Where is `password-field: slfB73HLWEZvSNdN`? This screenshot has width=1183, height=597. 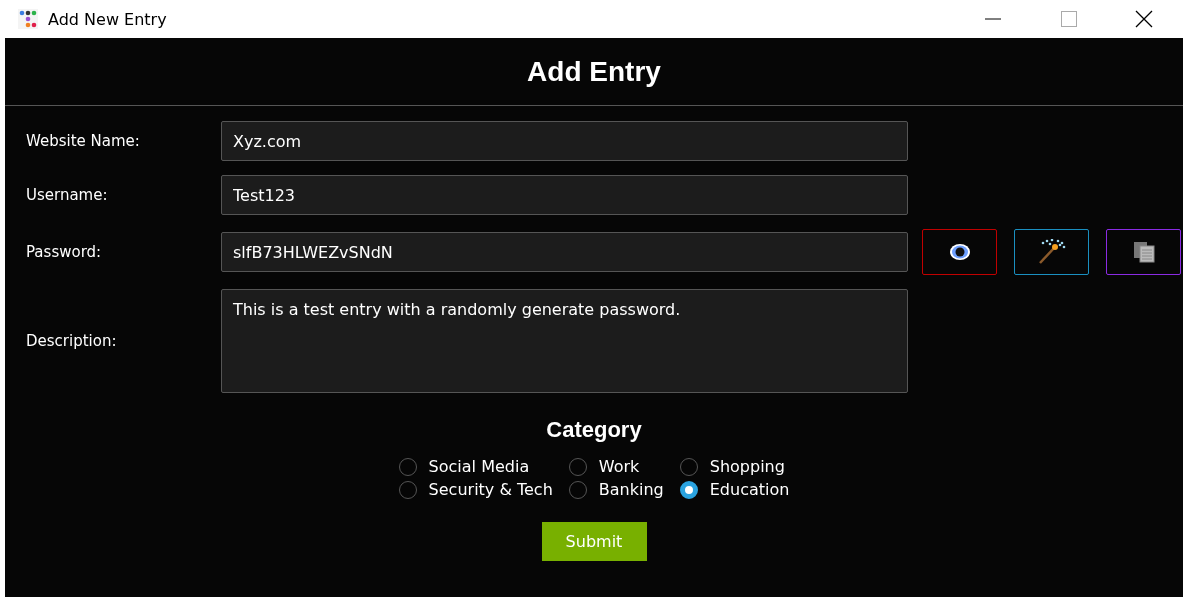
password-field: slfB73HLWEZvSNdN is located at coordinates (564, 252).